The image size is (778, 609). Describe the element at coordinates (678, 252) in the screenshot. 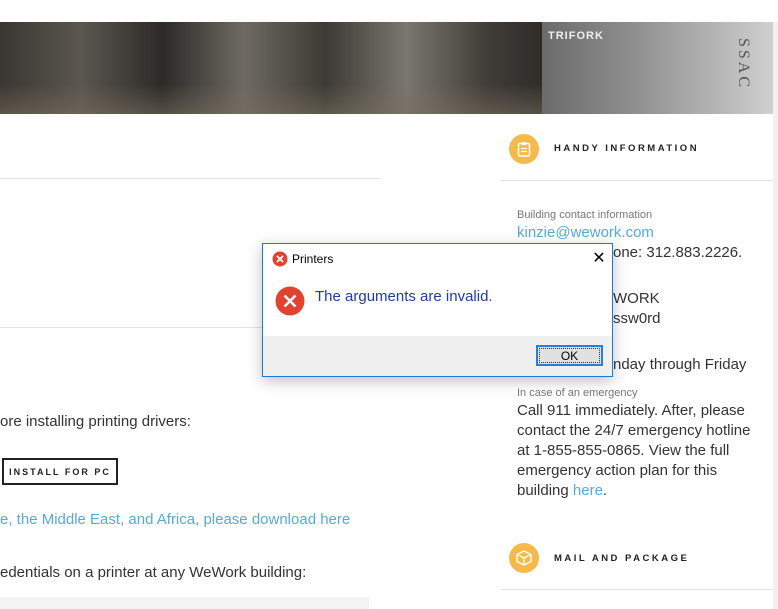

I see `phone-text: one: 312.883.2226.` at that location.